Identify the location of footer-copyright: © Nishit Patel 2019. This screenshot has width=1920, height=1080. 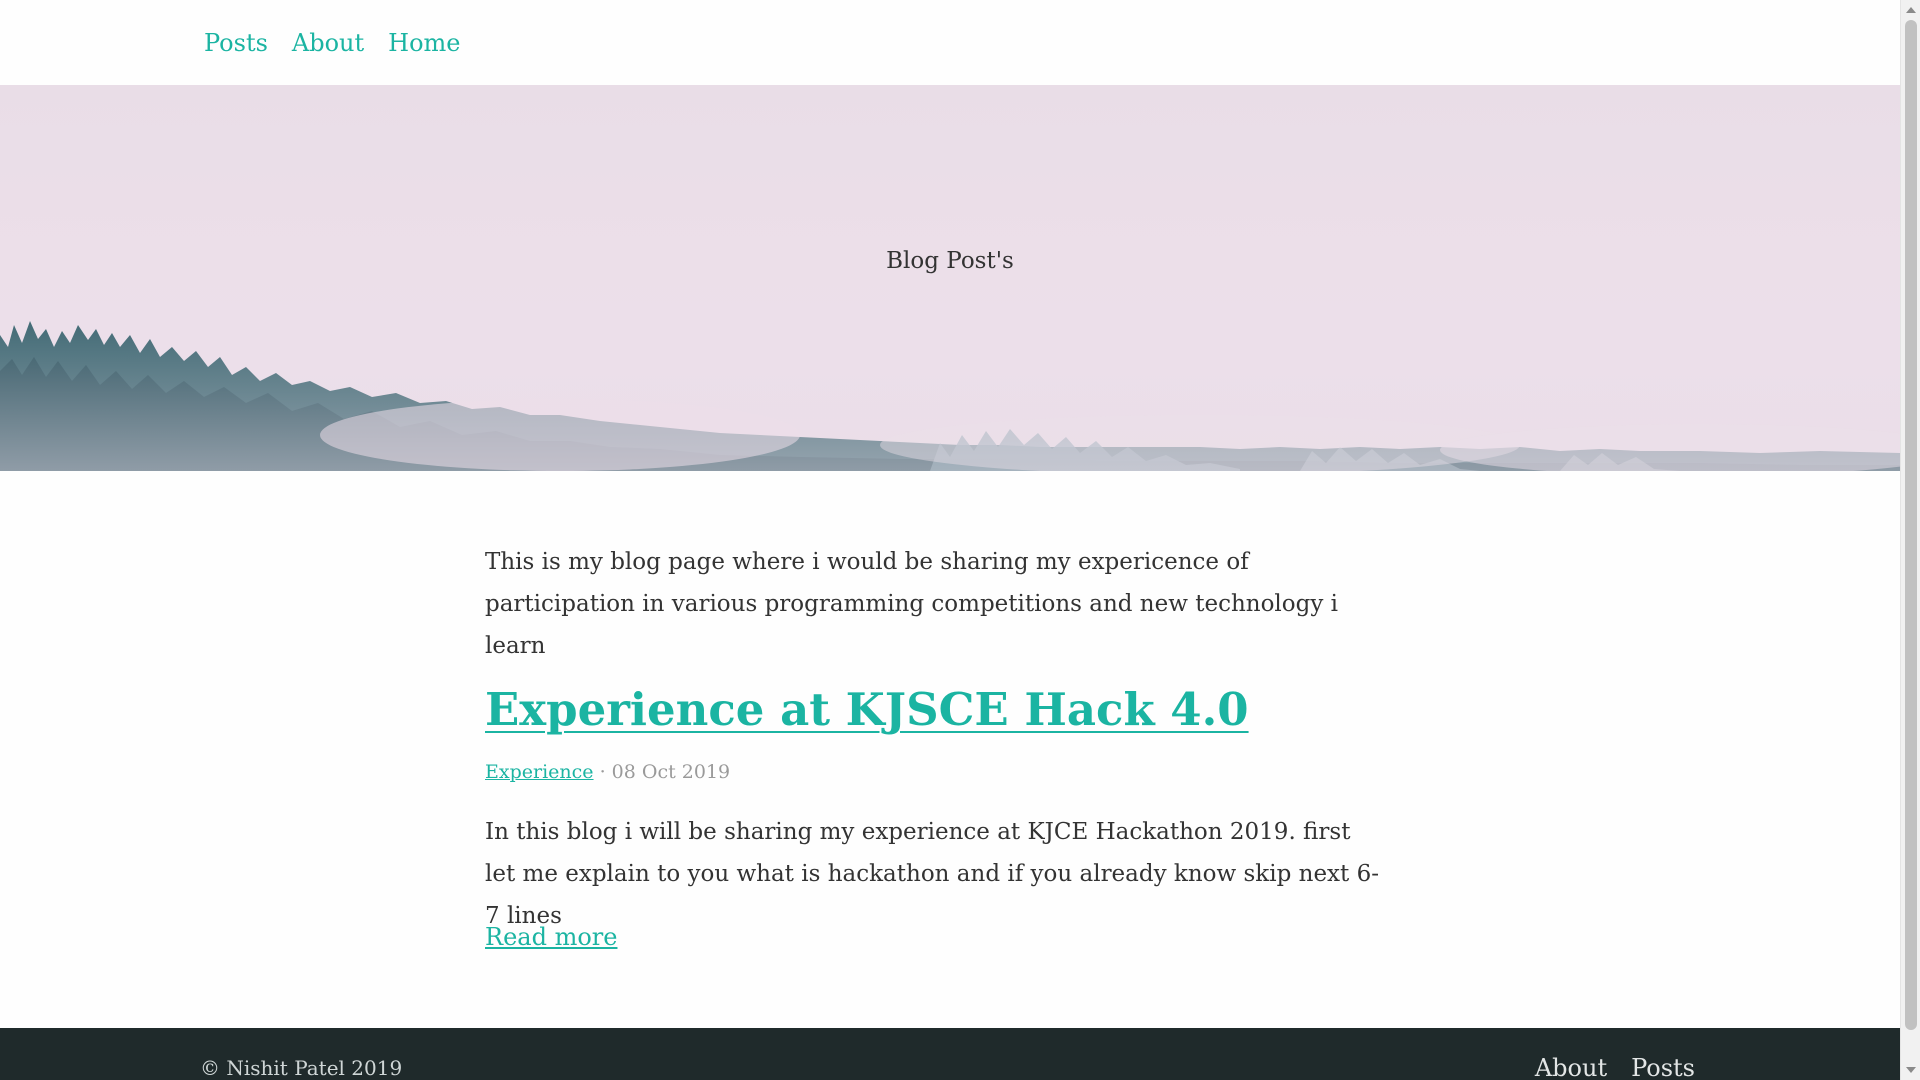
(301, 1068).